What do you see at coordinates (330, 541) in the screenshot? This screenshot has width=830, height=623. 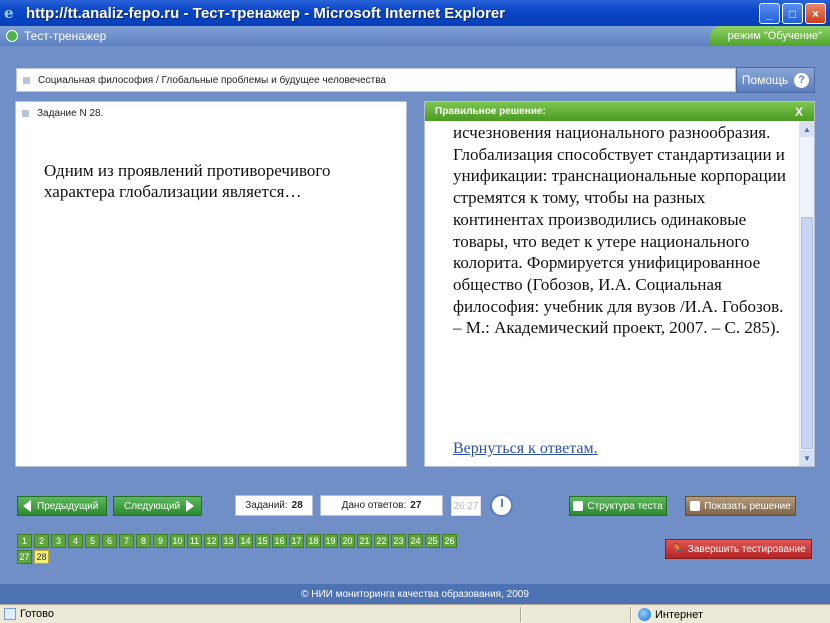 I see `page-number-19: 19` at bounding box center [330, 541].